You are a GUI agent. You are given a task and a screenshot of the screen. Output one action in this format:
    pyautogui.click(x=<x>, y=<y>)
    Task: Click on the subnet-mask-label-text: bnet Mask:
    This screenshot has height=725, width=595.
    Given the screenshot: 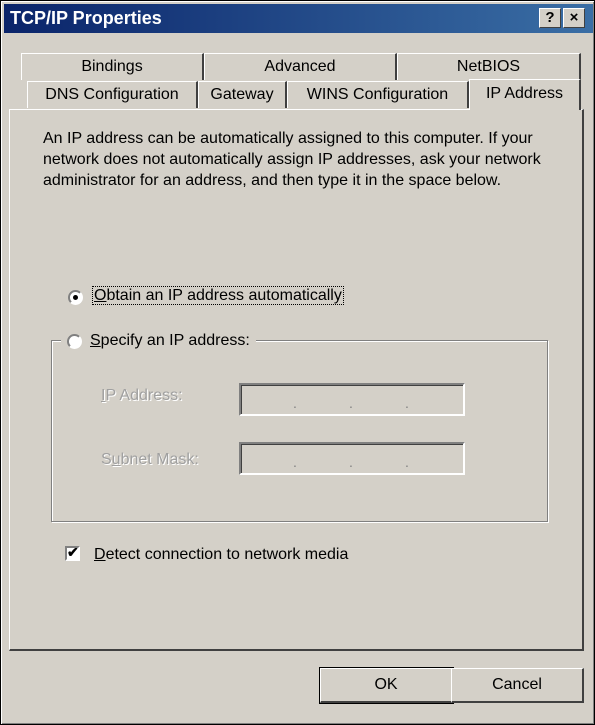 What is the action you would take?
    pyautogui.click(x=159, y=459)
    